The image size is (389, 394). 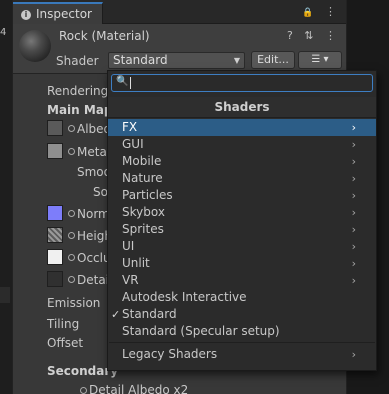 I want to click on tab-inspector-label: Inspector, so click(x=64, y=14).